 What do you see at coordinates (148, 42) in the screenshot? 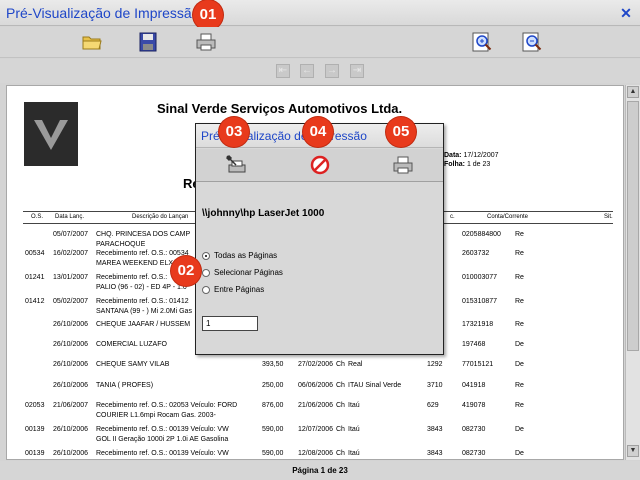
I see `save-disk-icon` at bounding box center [148, 42].